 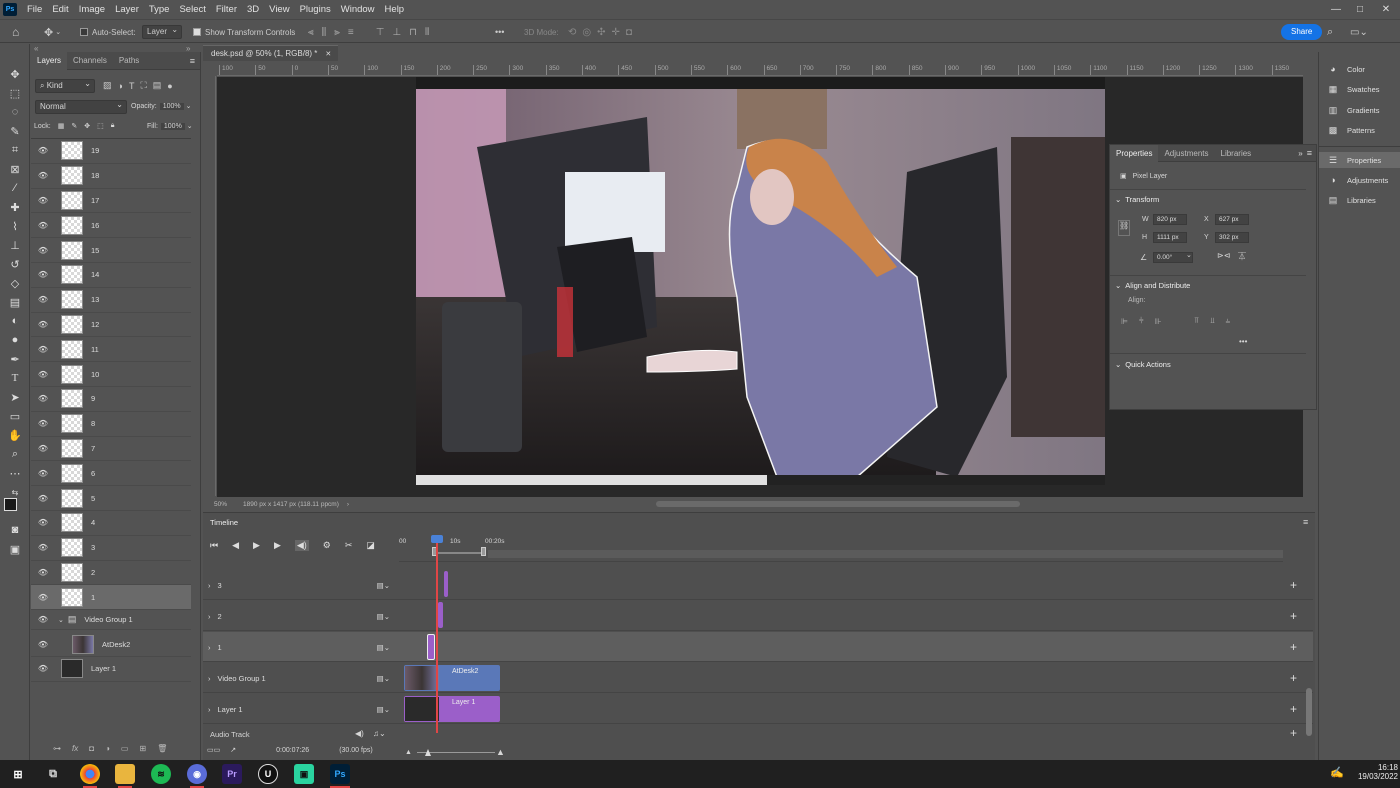 What do you see at coordinates (483, 551) in the screenshot?
I see `work-area-end-handle` at bounding box center [483, 551].